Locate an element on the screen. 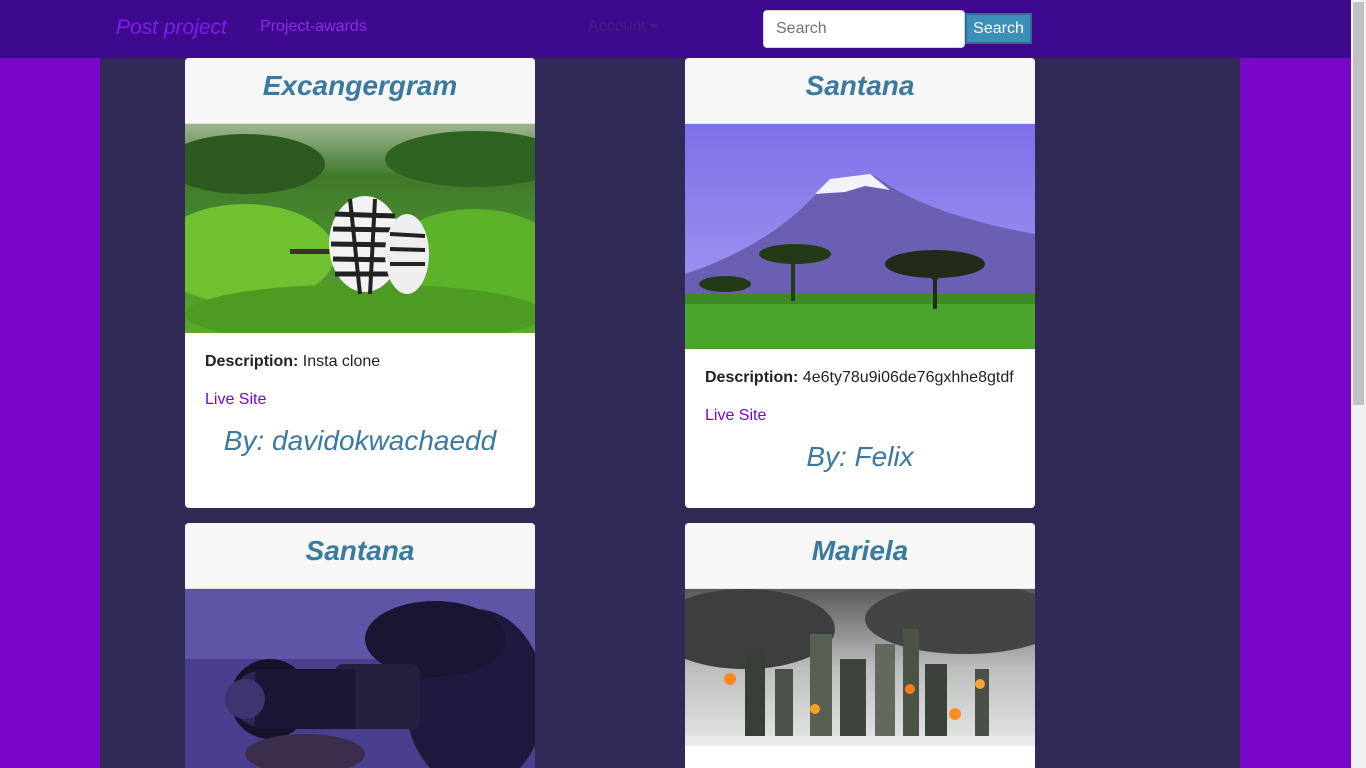 The width and height of the screenshot is (1366, 768). search-input is located at coordinates (864, 29).